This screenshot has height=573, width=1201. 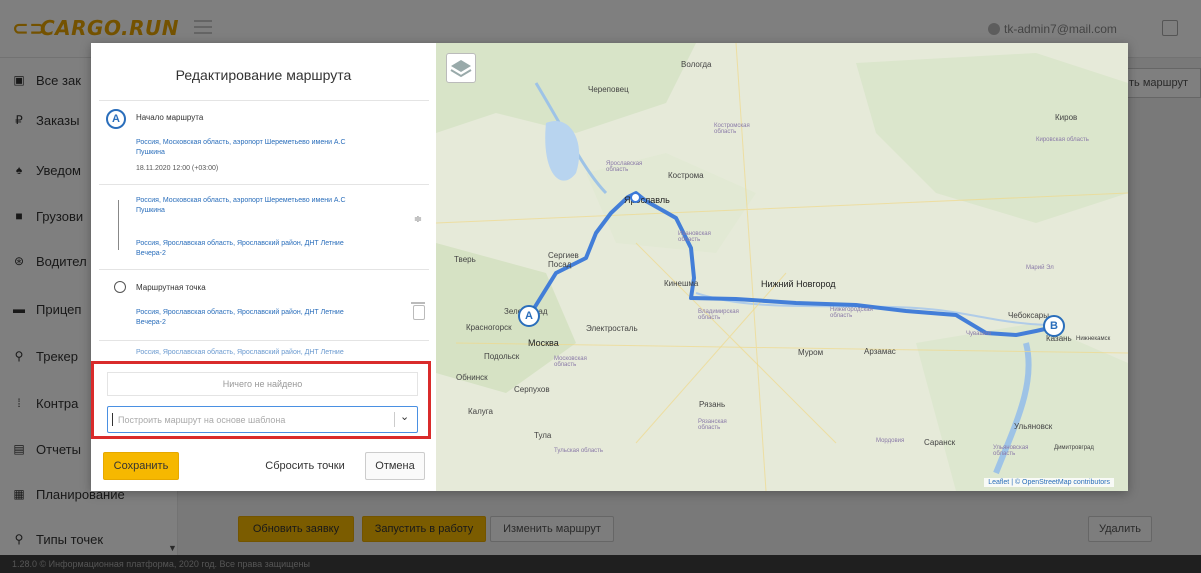 What do you see at coordinates (151, 323) in the screenshot?
I see `waypoint-address-line2: Вечера-2` at bounding box center [151, 323].